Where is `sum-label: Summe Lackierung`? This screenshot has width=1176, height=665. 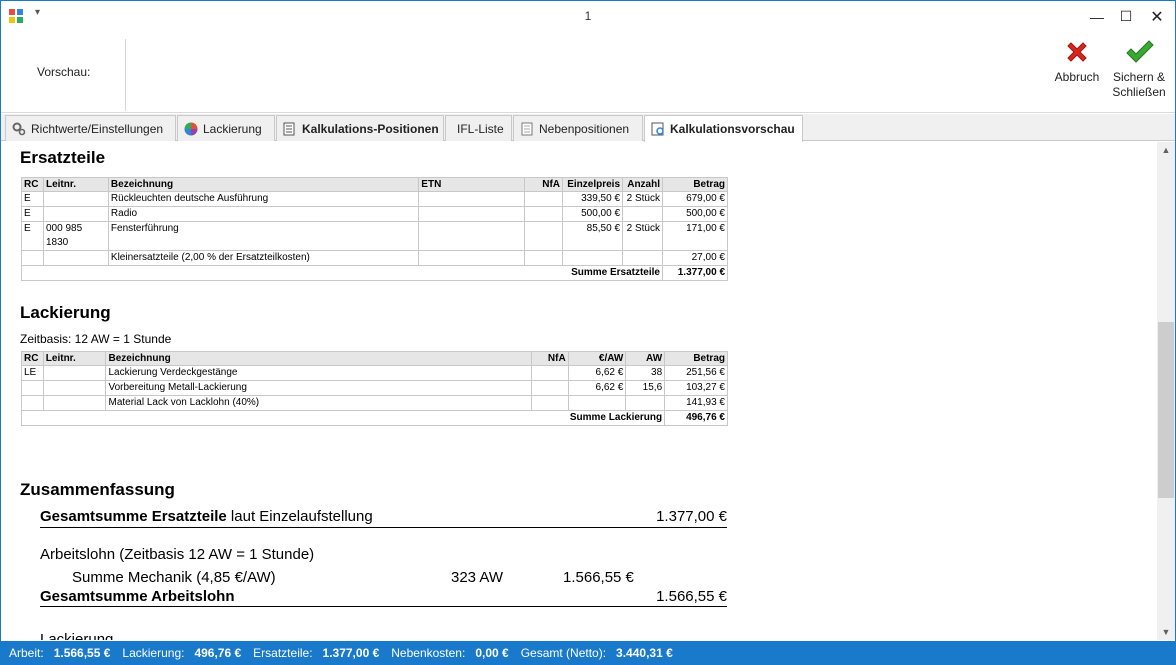
sum-label: Summe Lackierung is located at coordinates (343, 418).